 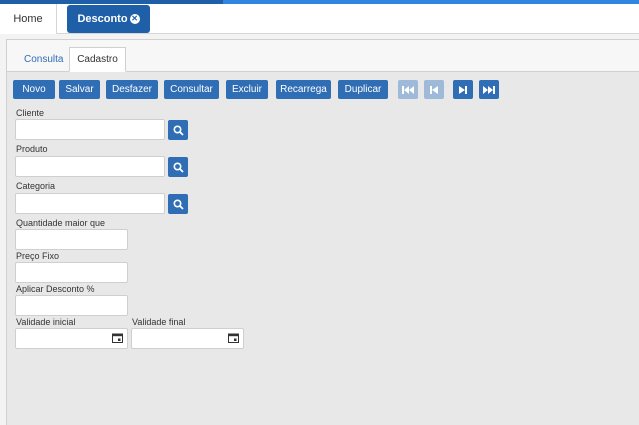 What do you see at coordinates (90, 166) in the screenshot?
I see `produto-input` at bounding box center [90, 166].